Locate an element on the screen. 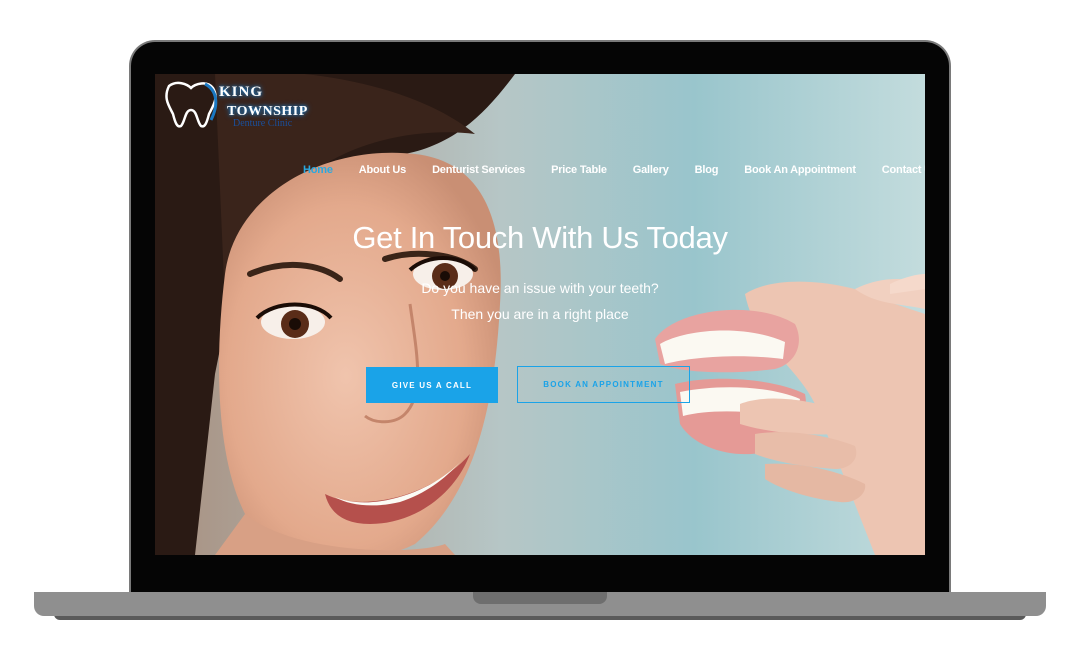  nav-item-price-table: Price Table is located at coordinates (579, 170).